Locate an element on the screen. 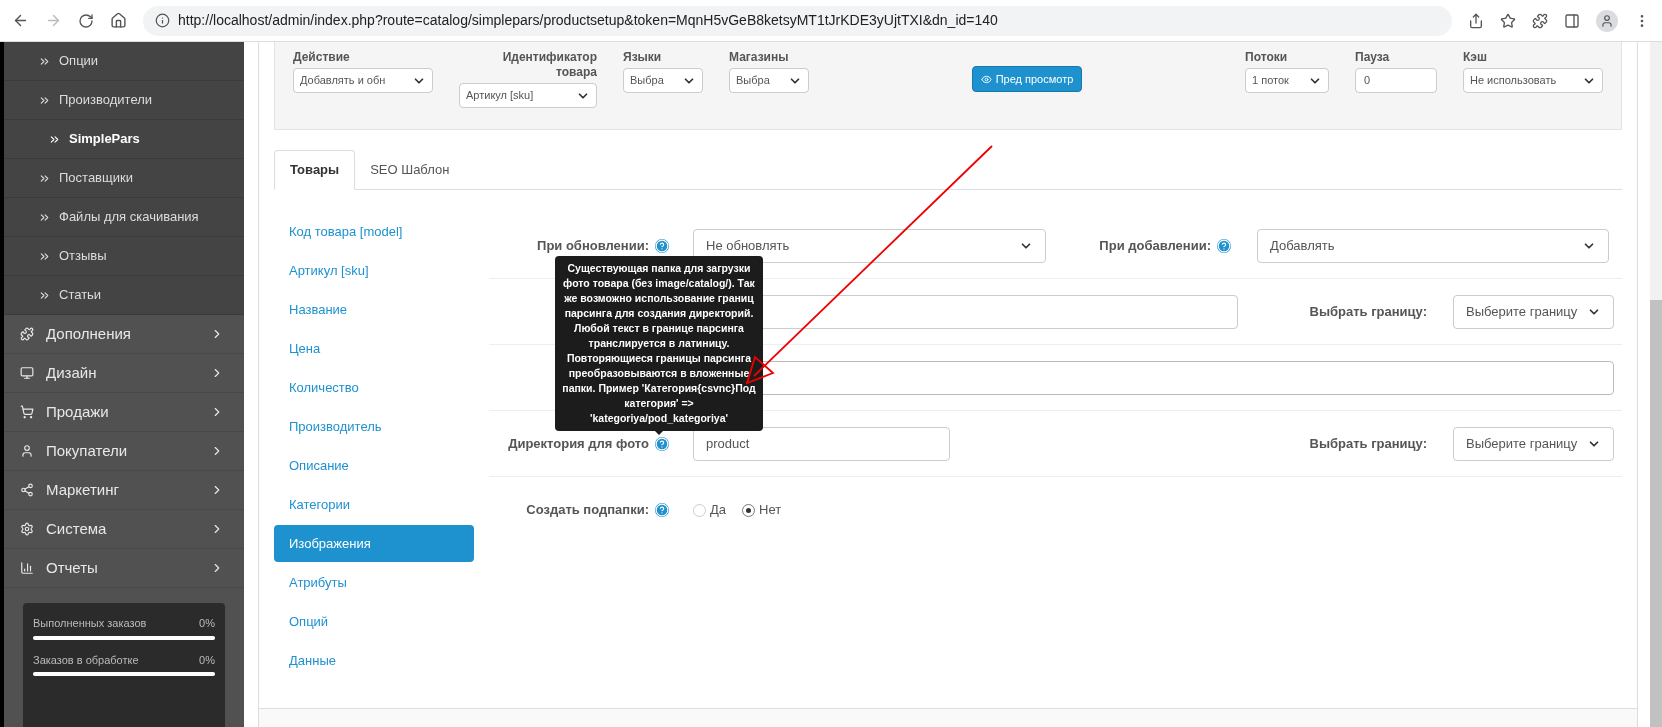 The height and width of the screenshot is (727, 1662). monitor-icon is located at coordinates (27, 373).